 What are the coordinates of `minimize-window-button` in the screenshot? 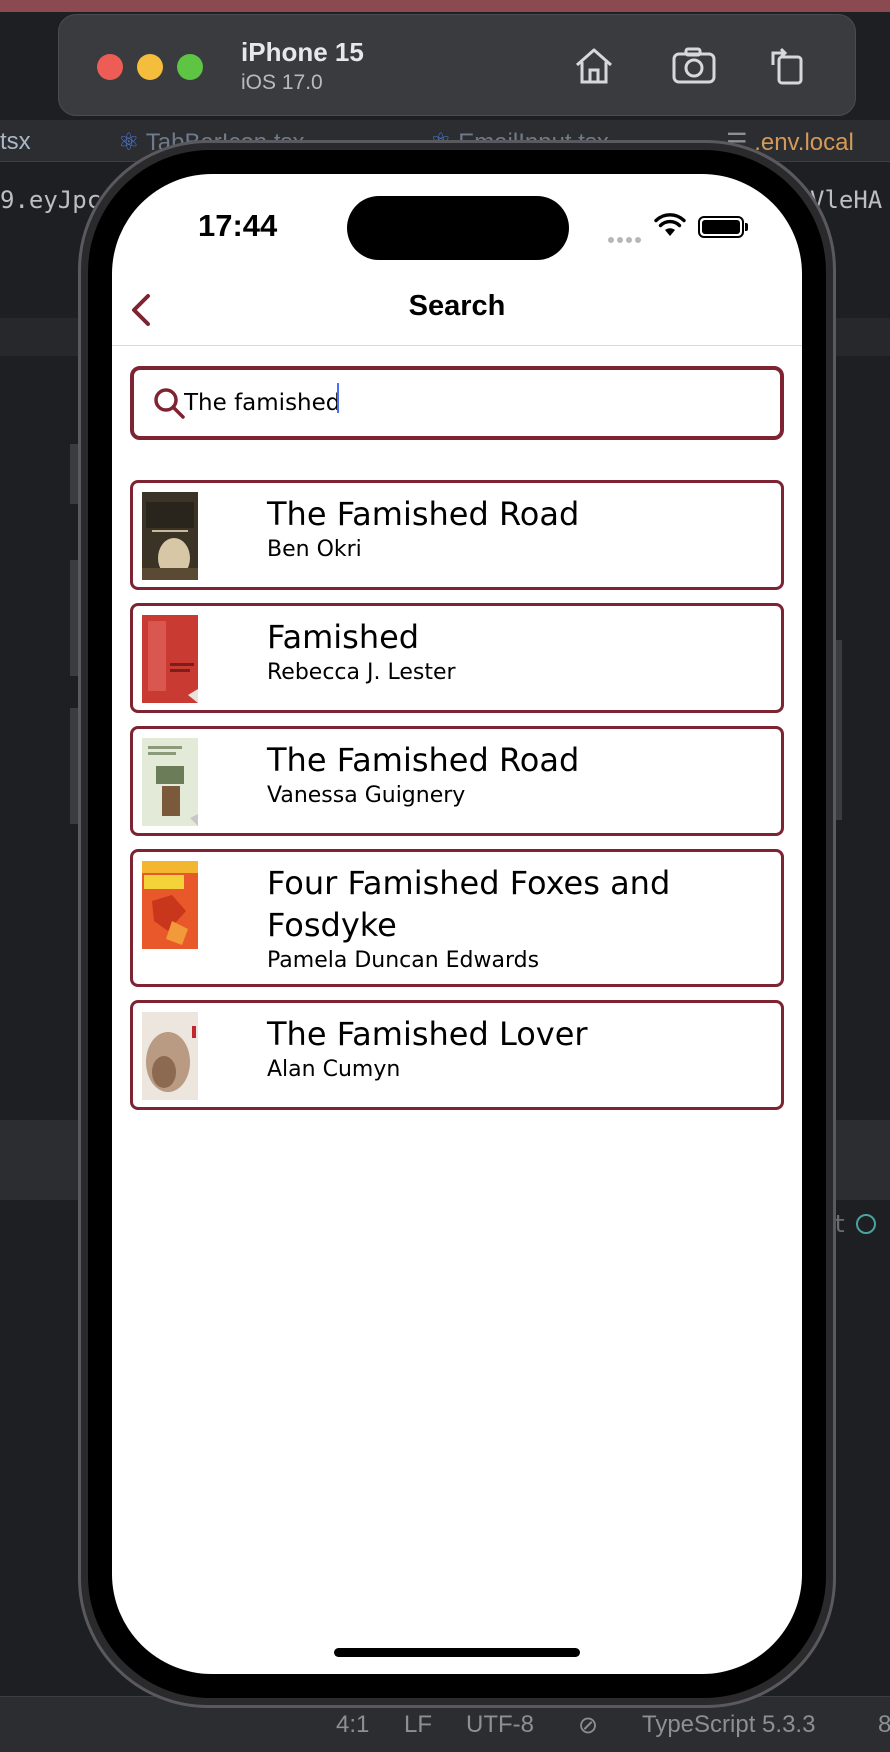 It's located at (150, 67).